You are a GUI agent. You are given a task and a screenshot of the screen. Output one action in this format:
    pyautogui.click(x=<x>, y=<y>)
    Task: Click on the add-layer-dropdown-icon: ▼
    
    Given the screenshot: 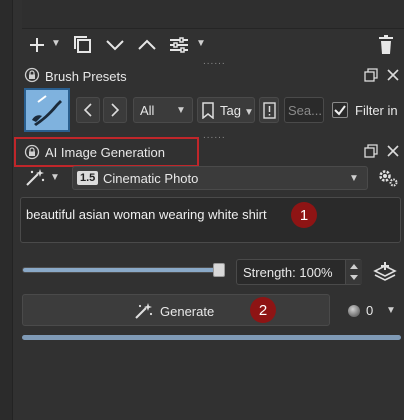 What is the action you would take?
    pyautogui.click(x=56, y=43)
    